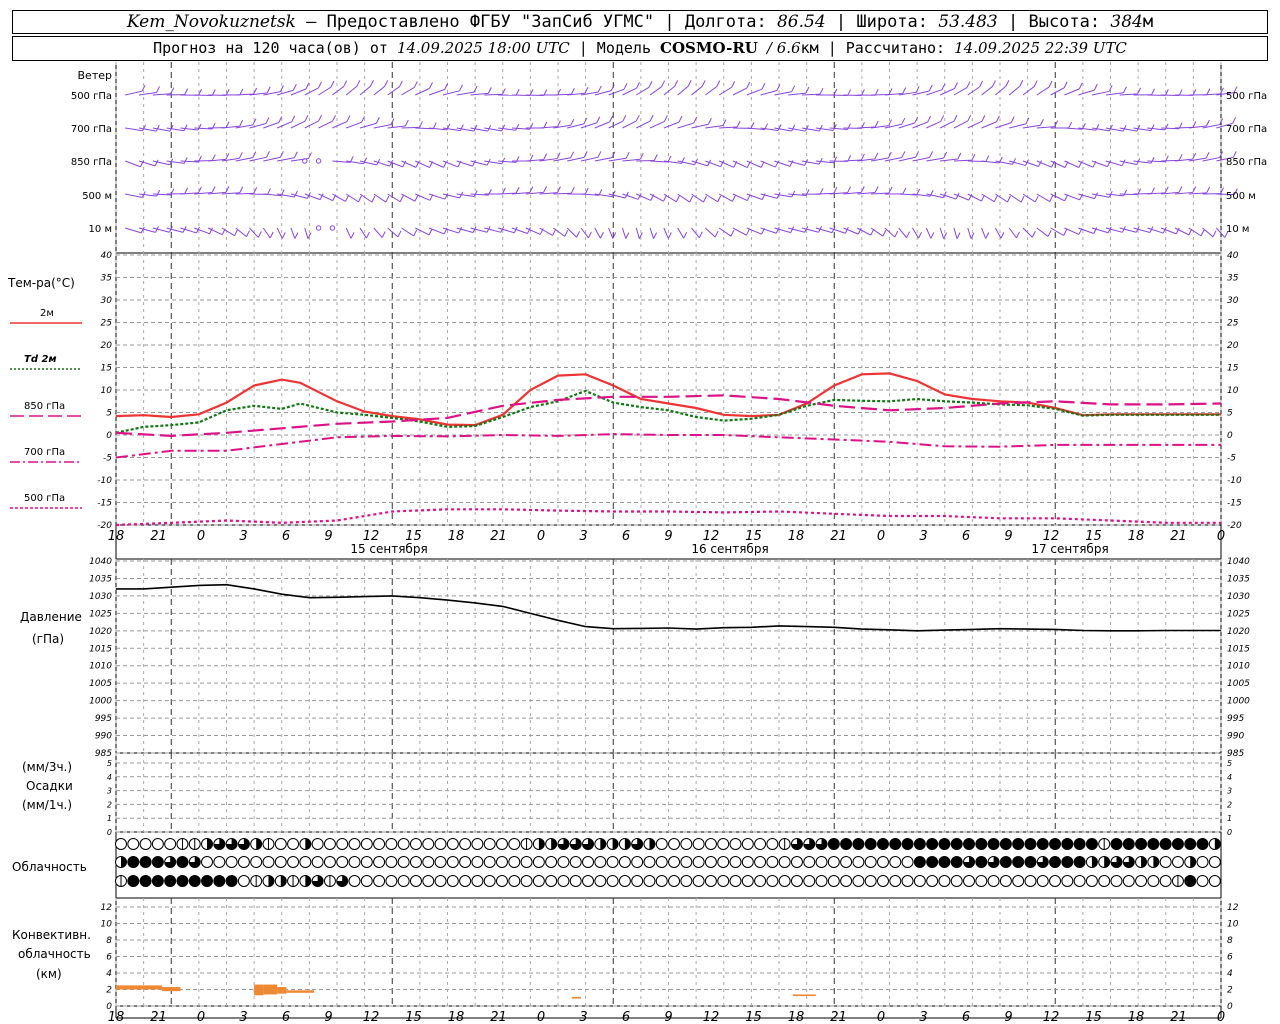 The image size is (1280, 1024). What do you see at coordinates (109, 436) in the screenshot?
I see `temp-tick-label: 0` at bounding box center [109, 436].